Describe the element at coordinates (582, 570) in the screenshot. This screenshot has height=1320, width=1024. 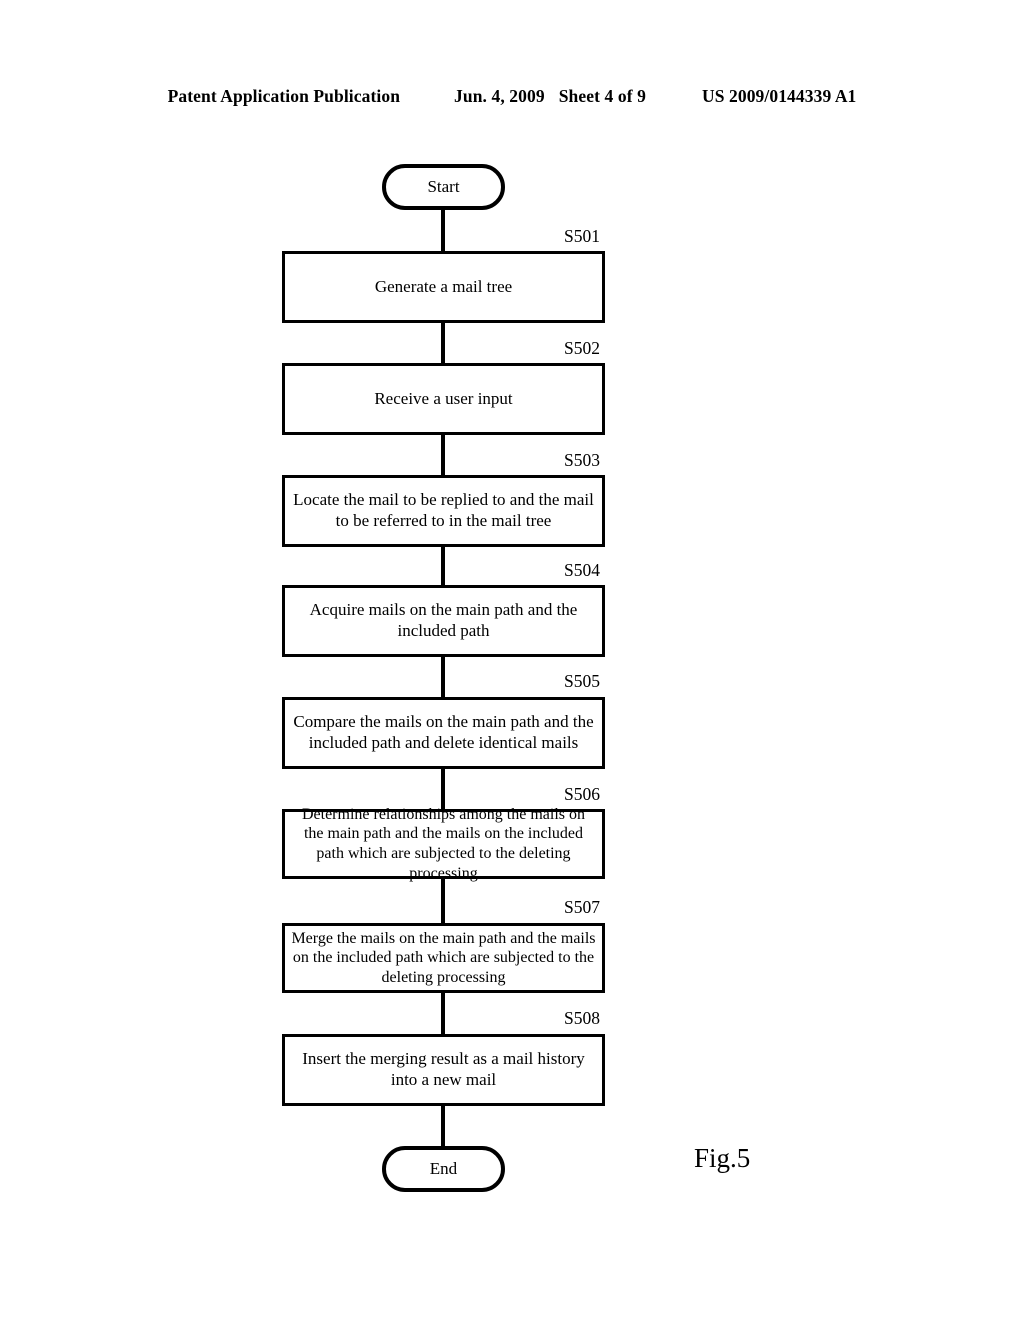
I see `step-label-s504: S504` at that location.